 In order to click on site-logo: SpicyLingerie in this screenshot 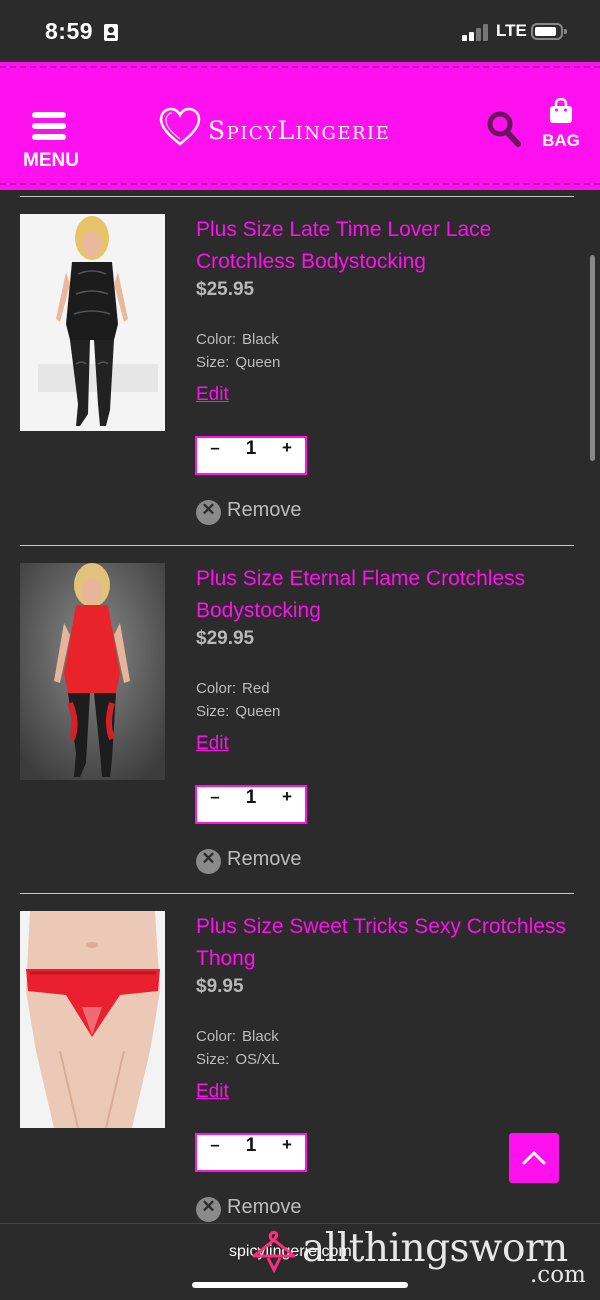, I will do `click(289, 136)`.